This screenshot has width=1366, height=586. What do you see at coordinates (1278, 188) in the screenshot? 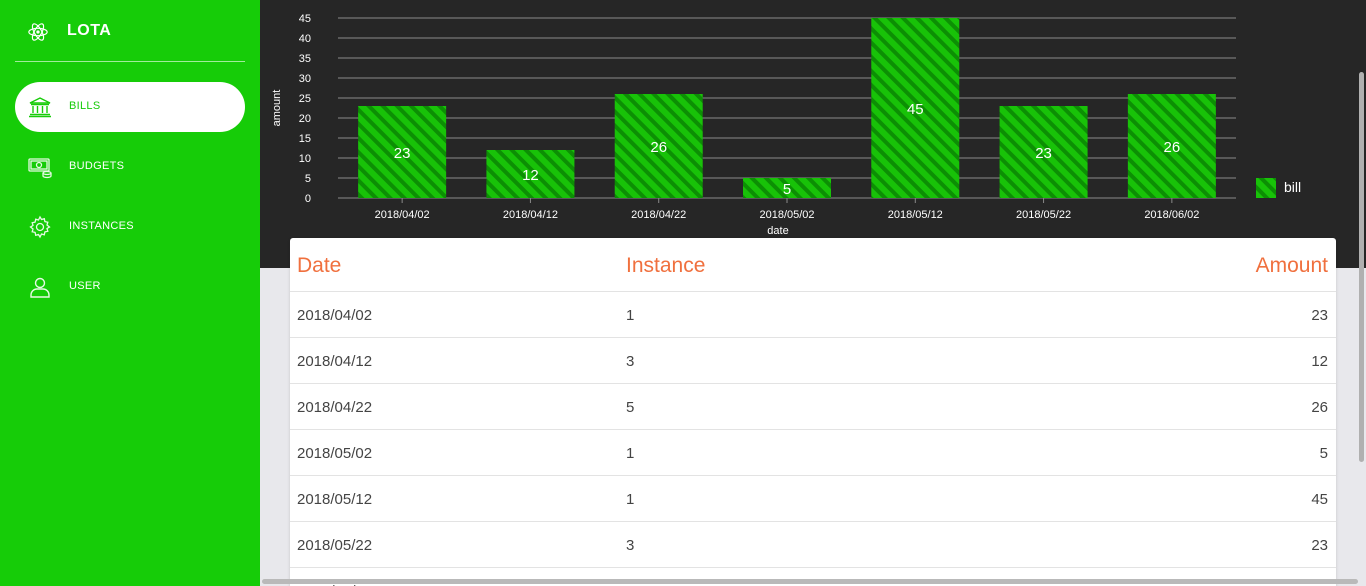
I see `legend: bill` at bounding box center [1278, 188].